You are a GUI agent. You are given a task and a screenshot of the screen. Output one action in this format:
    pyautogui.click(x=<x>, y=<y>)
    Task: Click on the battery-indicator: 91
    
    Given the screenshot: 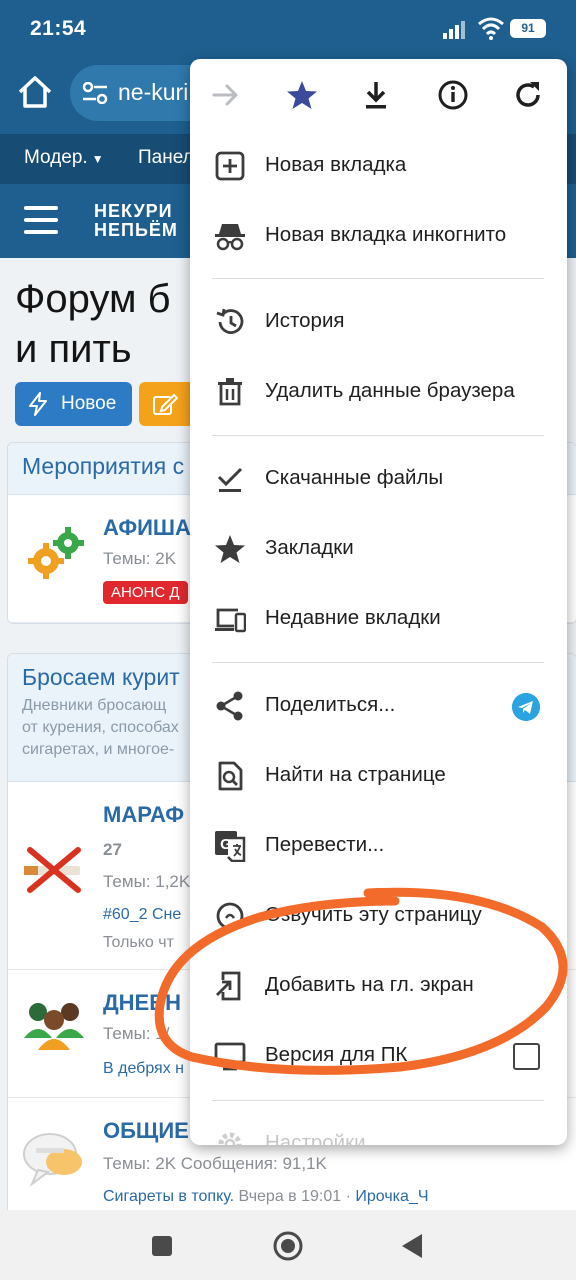 What is the action you would take?
    pyautogui.click(x=528, y=28)
    